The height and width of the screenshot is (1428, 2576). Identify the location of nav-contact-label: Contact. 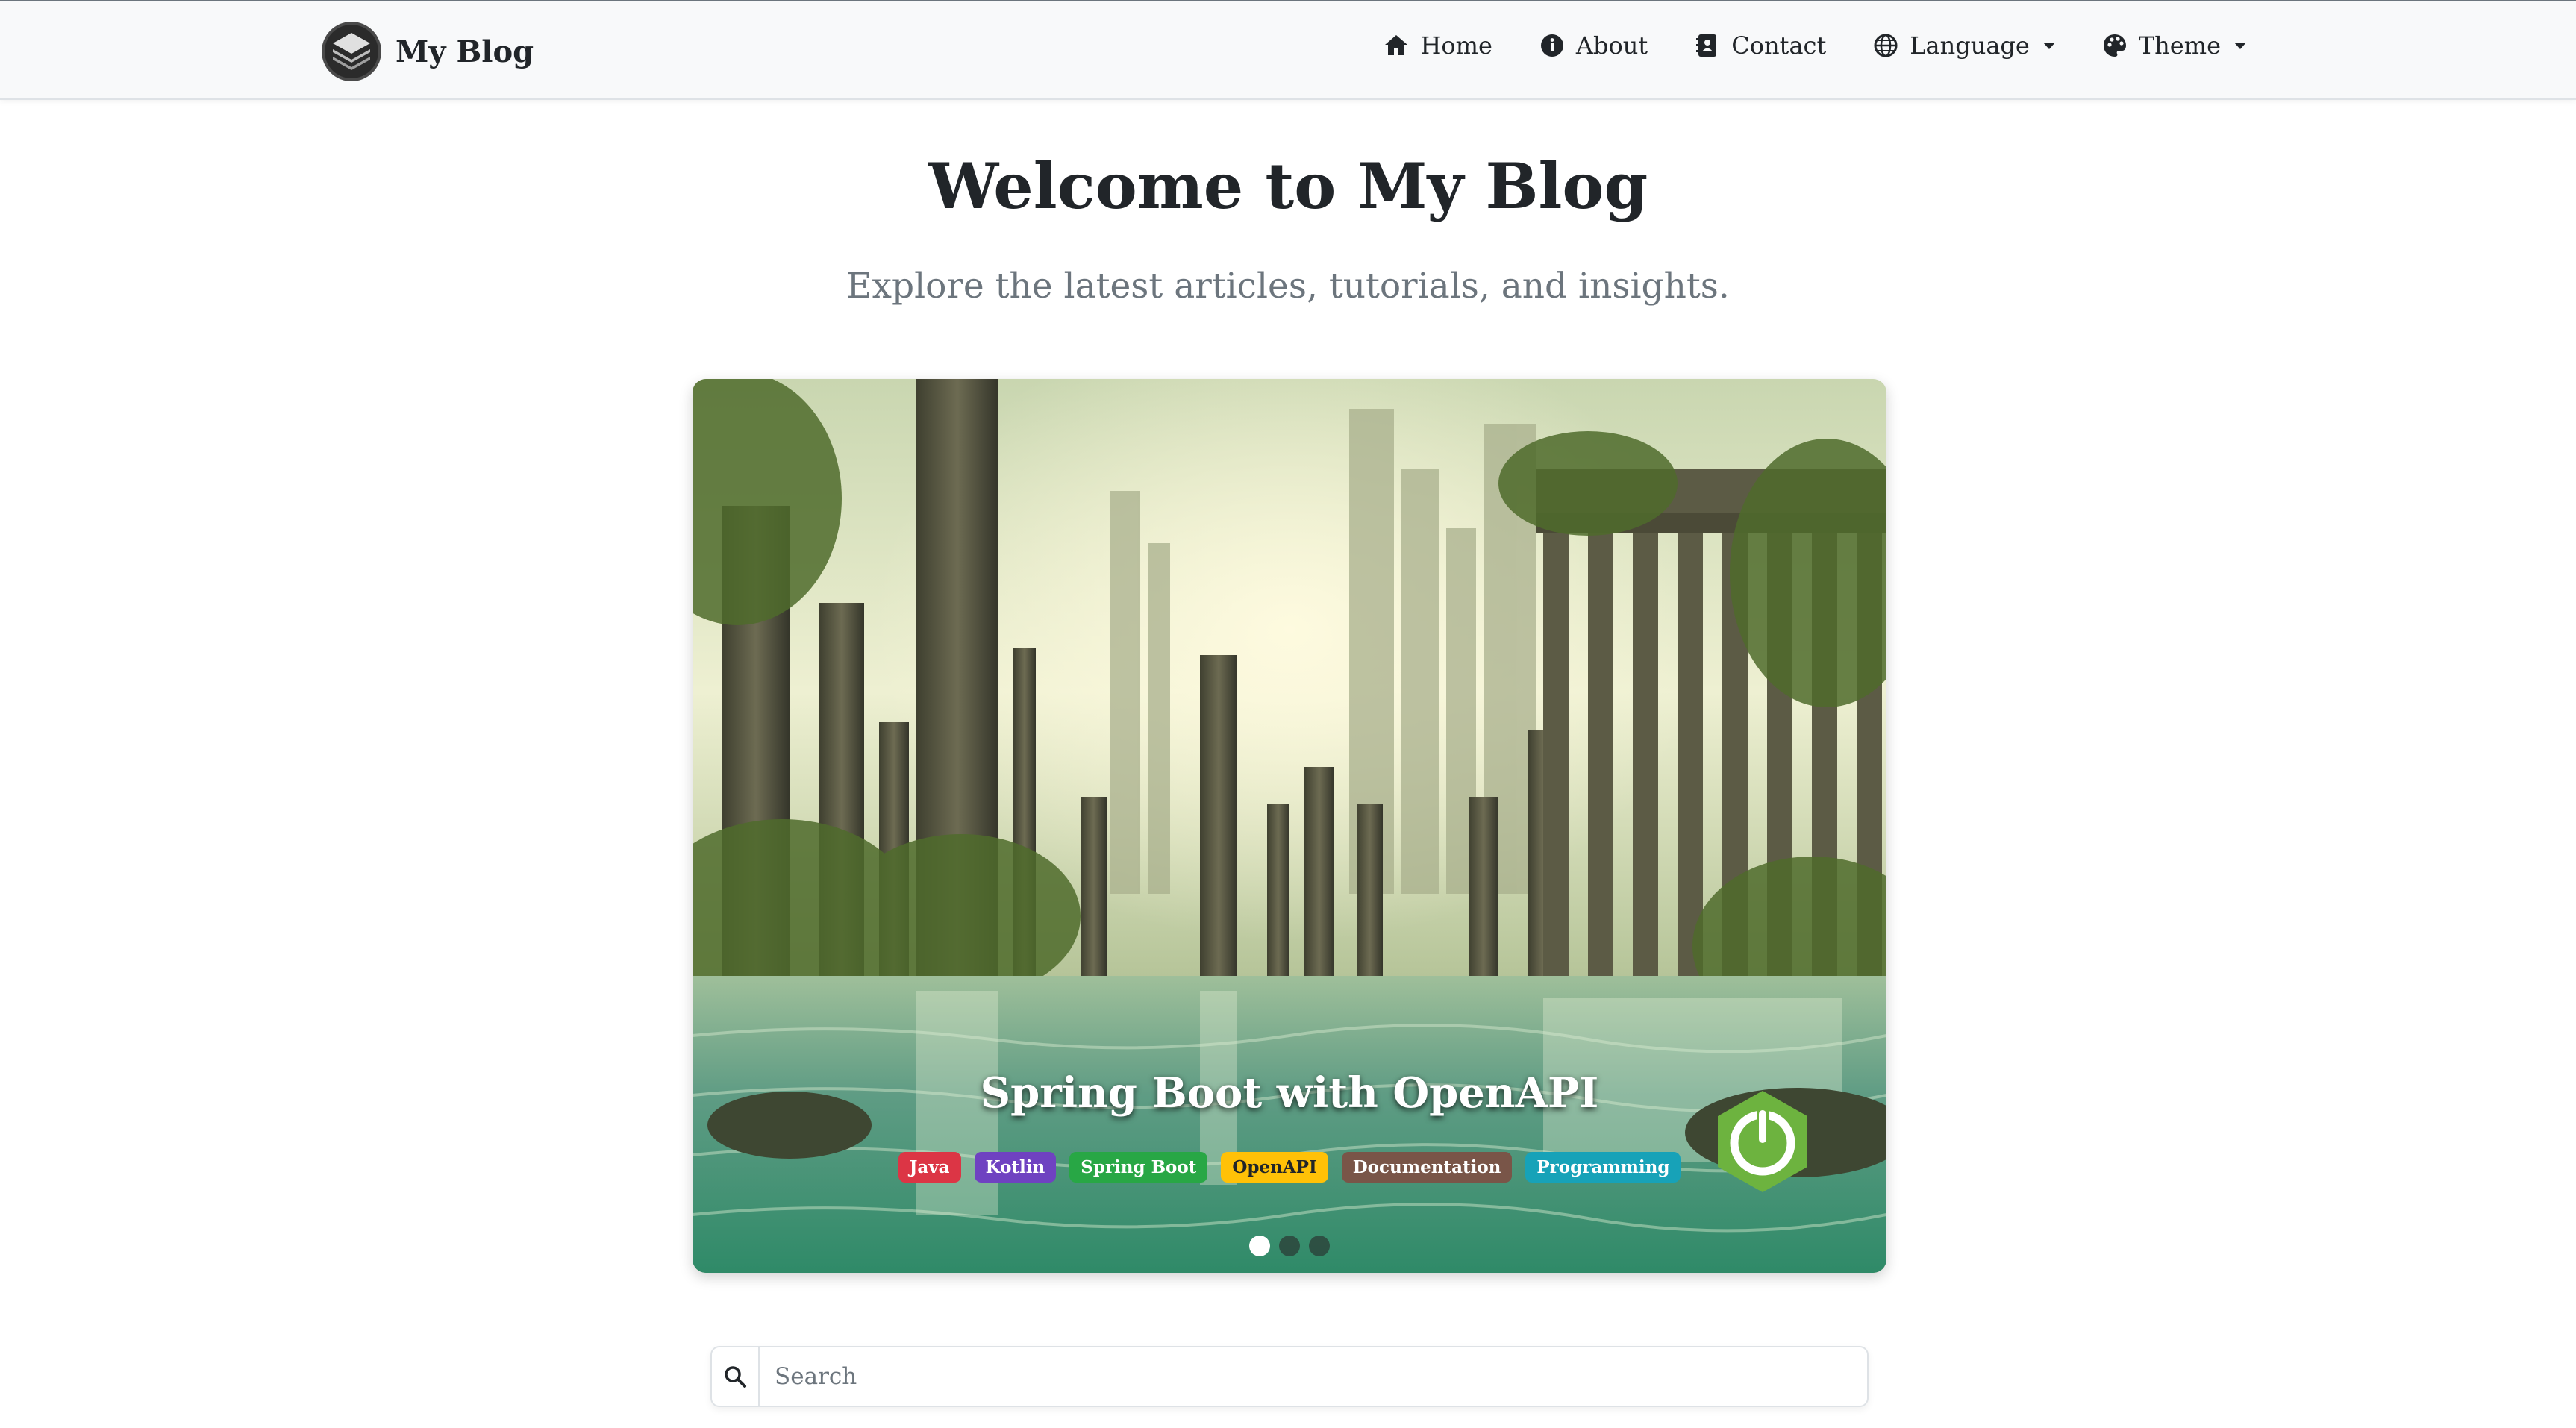
(1779, 45).